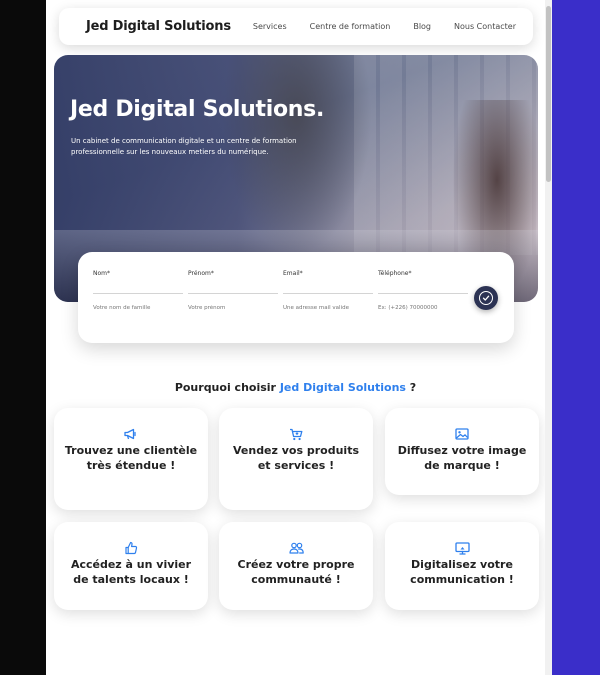 Image resolution: width=600 pixels, height=675 pixels. I want to click on submit-button, so click(486, 298).